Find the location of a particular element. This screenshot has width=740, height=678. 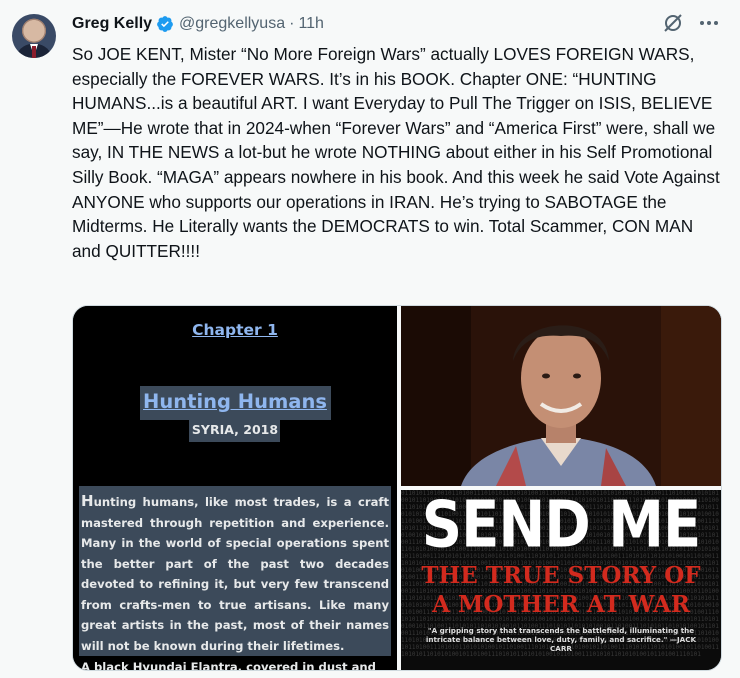

avatar-tie is located at coordinates (34, 52).